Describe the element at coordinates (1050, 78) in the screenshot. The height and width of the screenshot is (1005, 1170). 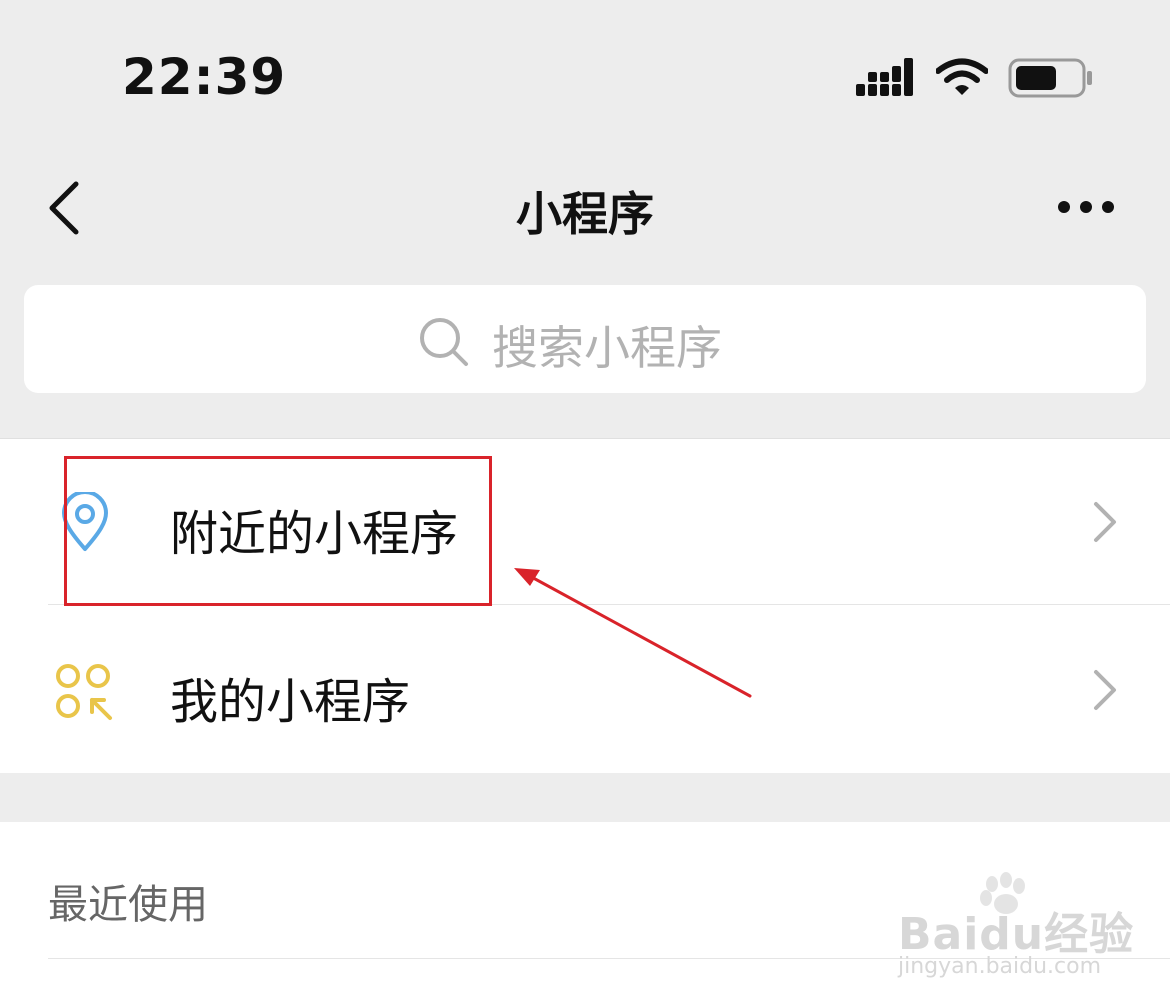
I see `battery-icon` at that location.